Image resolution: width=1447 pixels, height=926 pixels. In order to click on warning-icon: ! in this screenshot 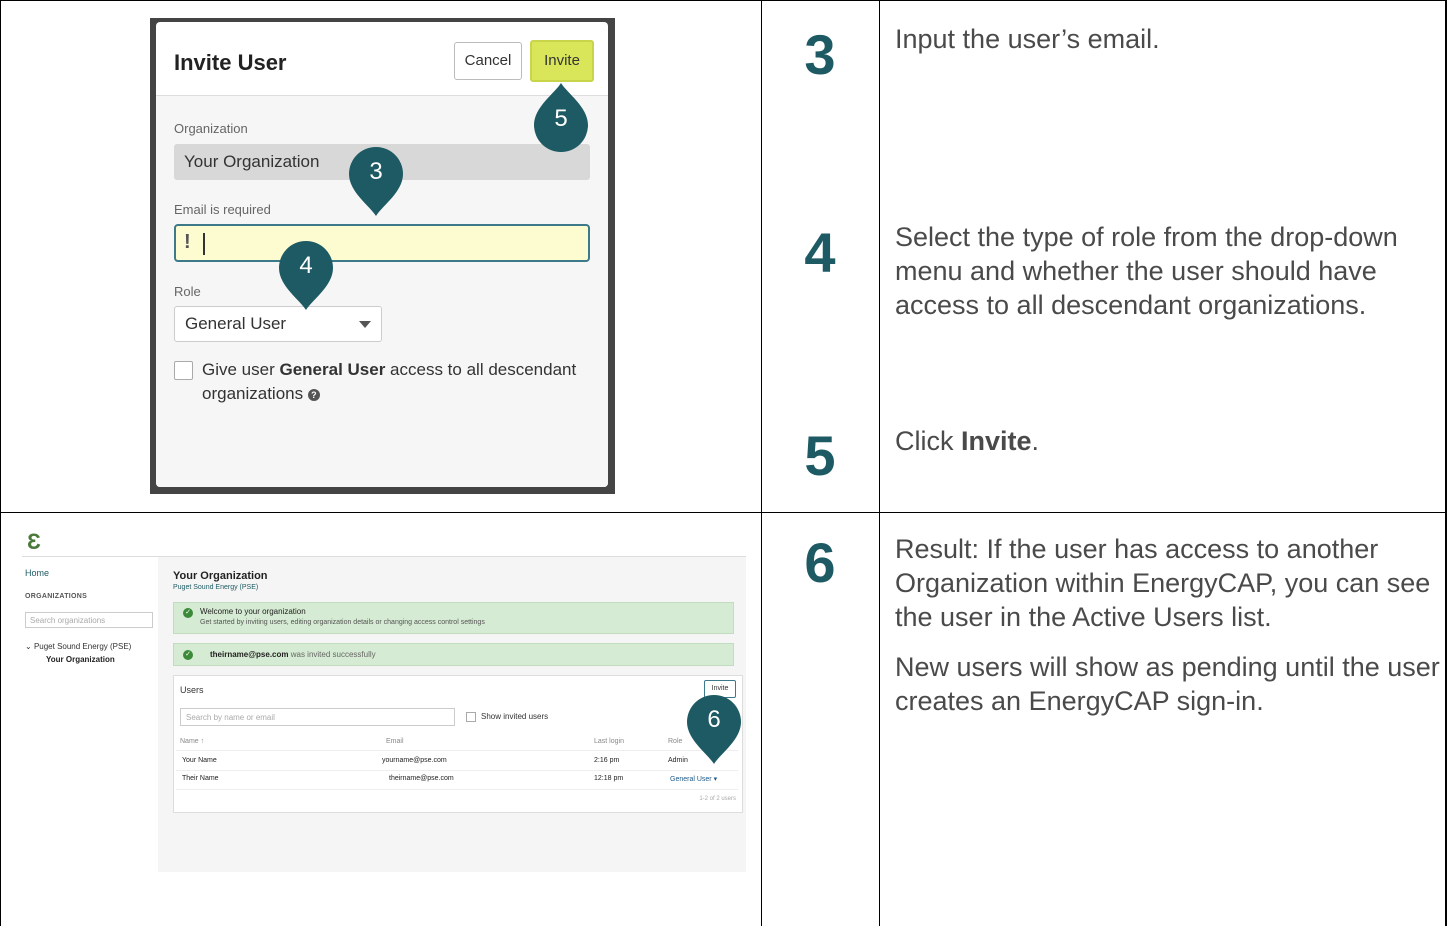, I will do `click(187, 242)`.